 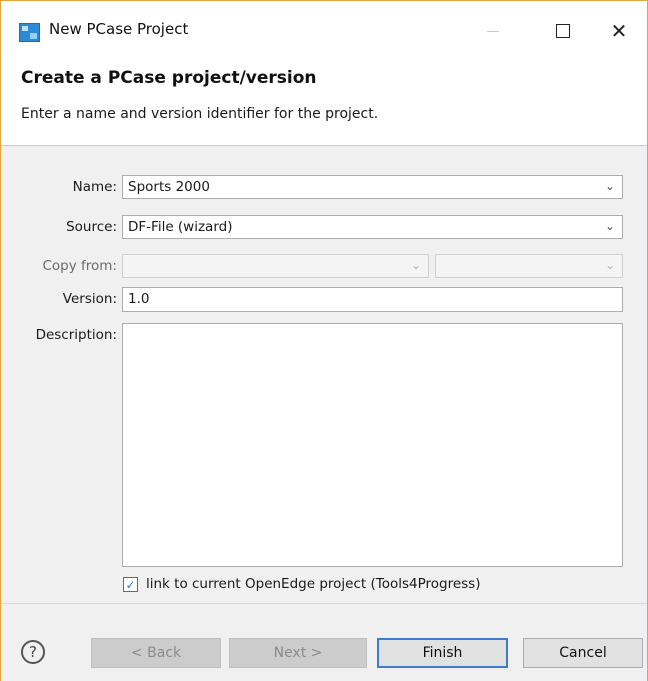 What do you see at coordinates (372, 299) in the screenshot?
I see `version-input: 1.0` at bounding box center [372, 299].